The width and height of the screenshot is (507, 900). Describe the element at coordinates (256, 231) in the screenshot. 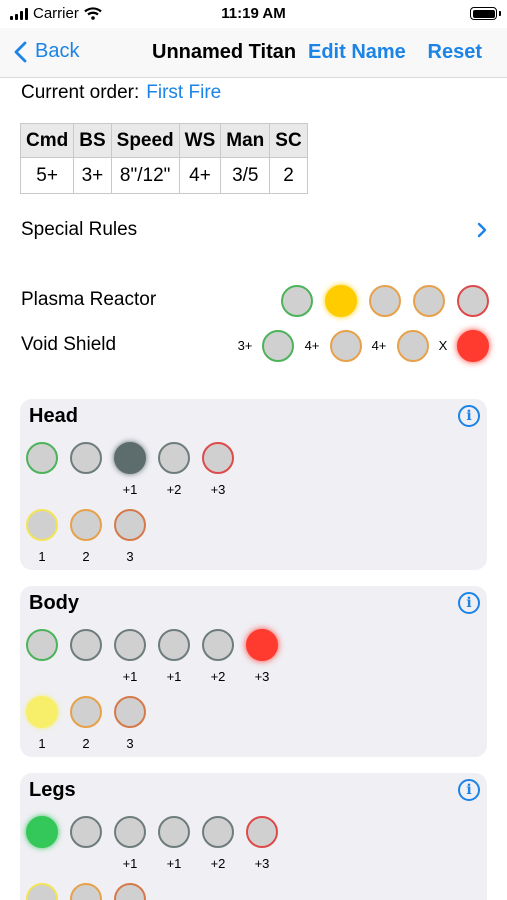

I see `special-rules-row: Special Rules` at that location.